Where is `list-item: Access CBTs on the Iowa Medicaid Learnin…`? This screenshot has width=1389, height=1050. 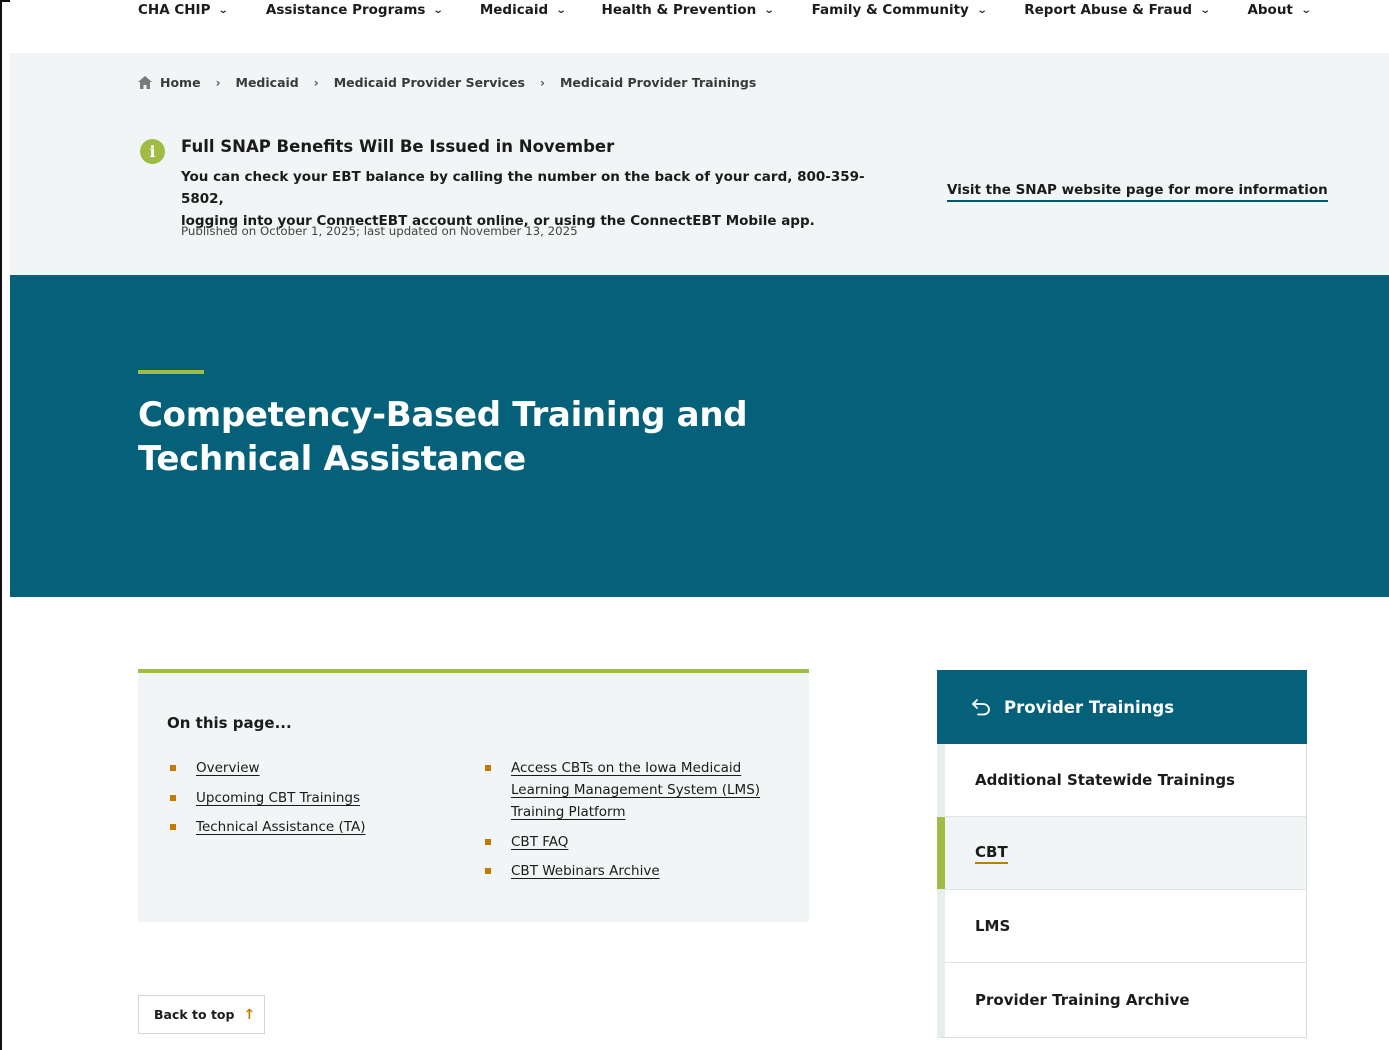
list-item: Access CBTs on the Iowa Medicaid Learnin… is located at coordinates (633, 790).